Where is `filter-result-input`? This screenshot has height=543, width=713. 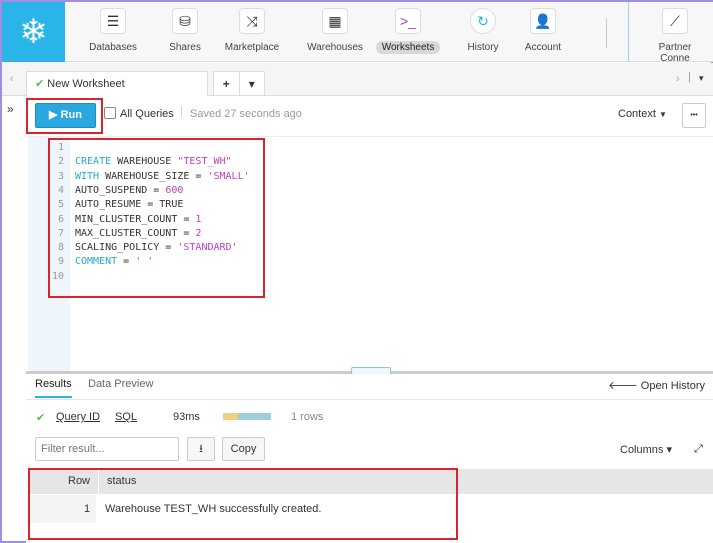 filter-result-input is located at coordinates (107, 449).